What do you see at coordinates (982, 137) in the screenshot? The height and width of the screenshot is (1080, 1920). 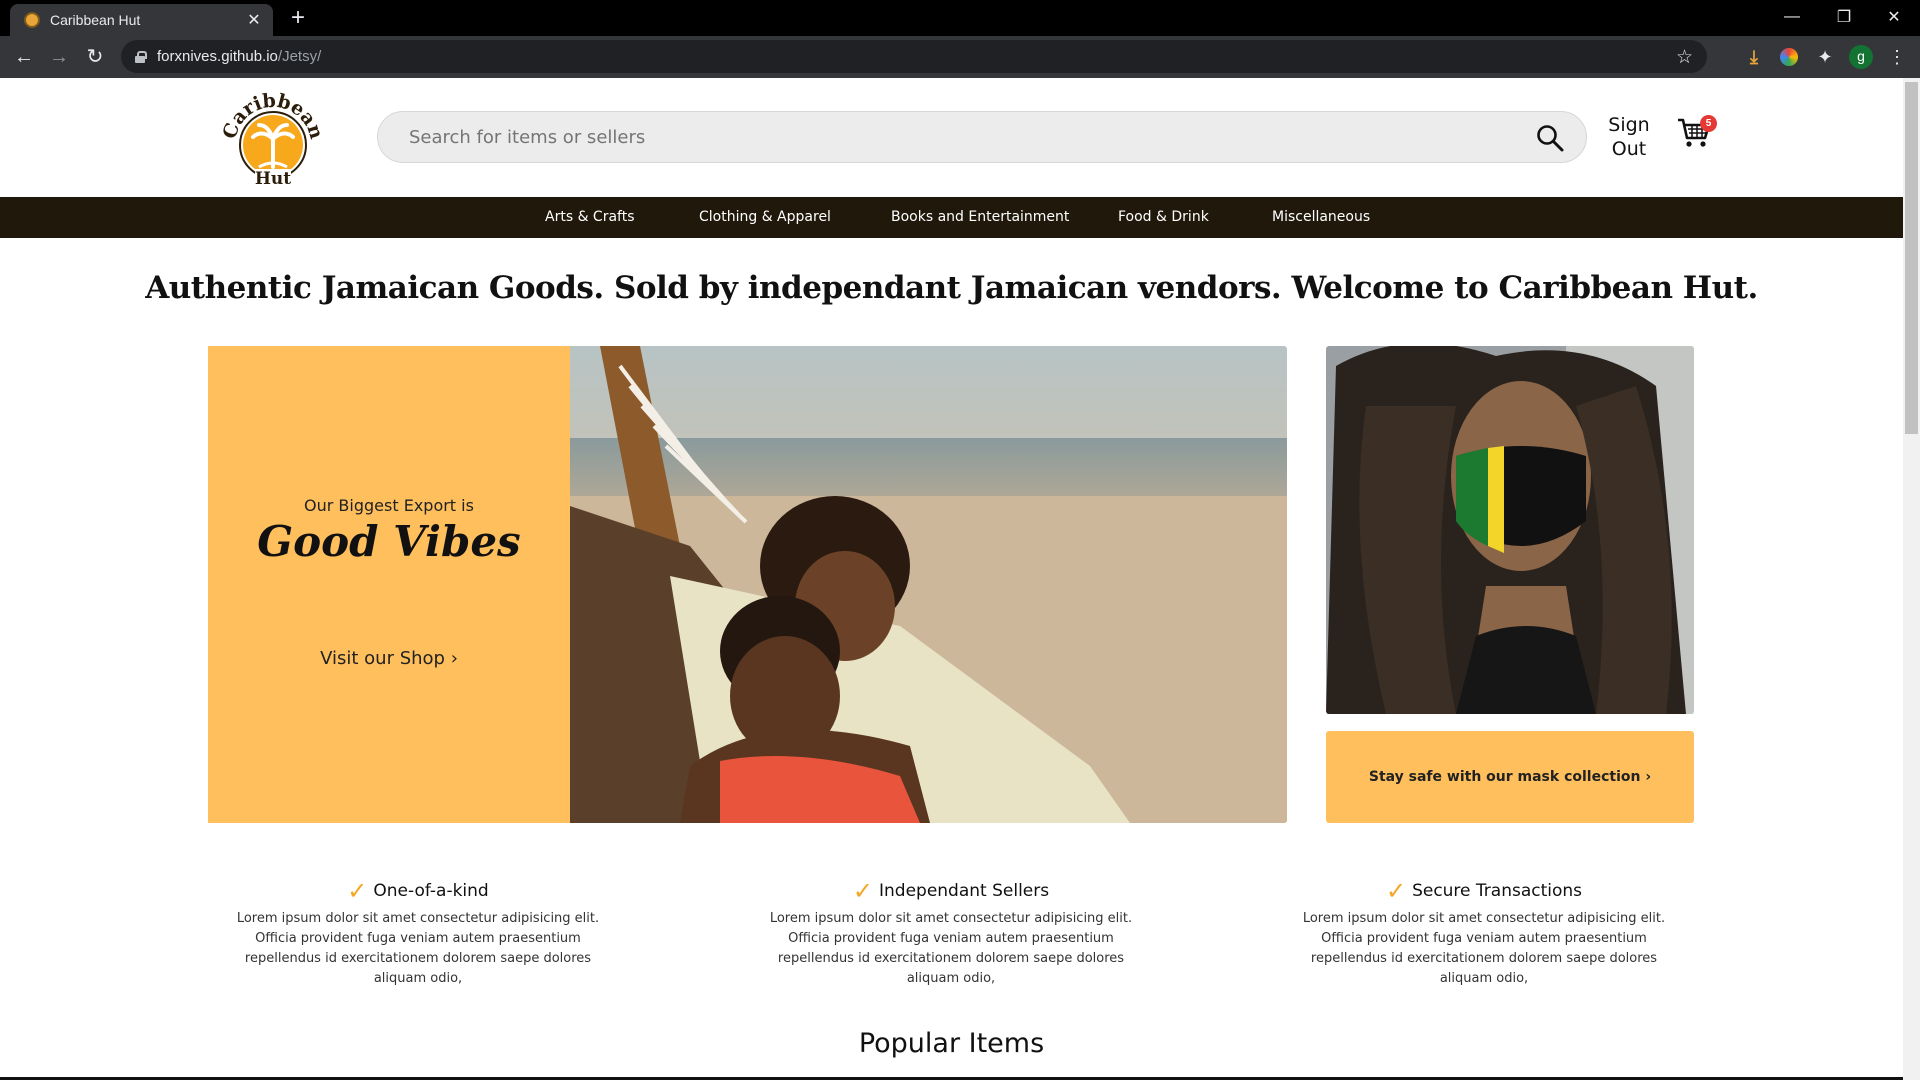 I see `search-input: Search for items or sellers` at bounding box center [982, 137].